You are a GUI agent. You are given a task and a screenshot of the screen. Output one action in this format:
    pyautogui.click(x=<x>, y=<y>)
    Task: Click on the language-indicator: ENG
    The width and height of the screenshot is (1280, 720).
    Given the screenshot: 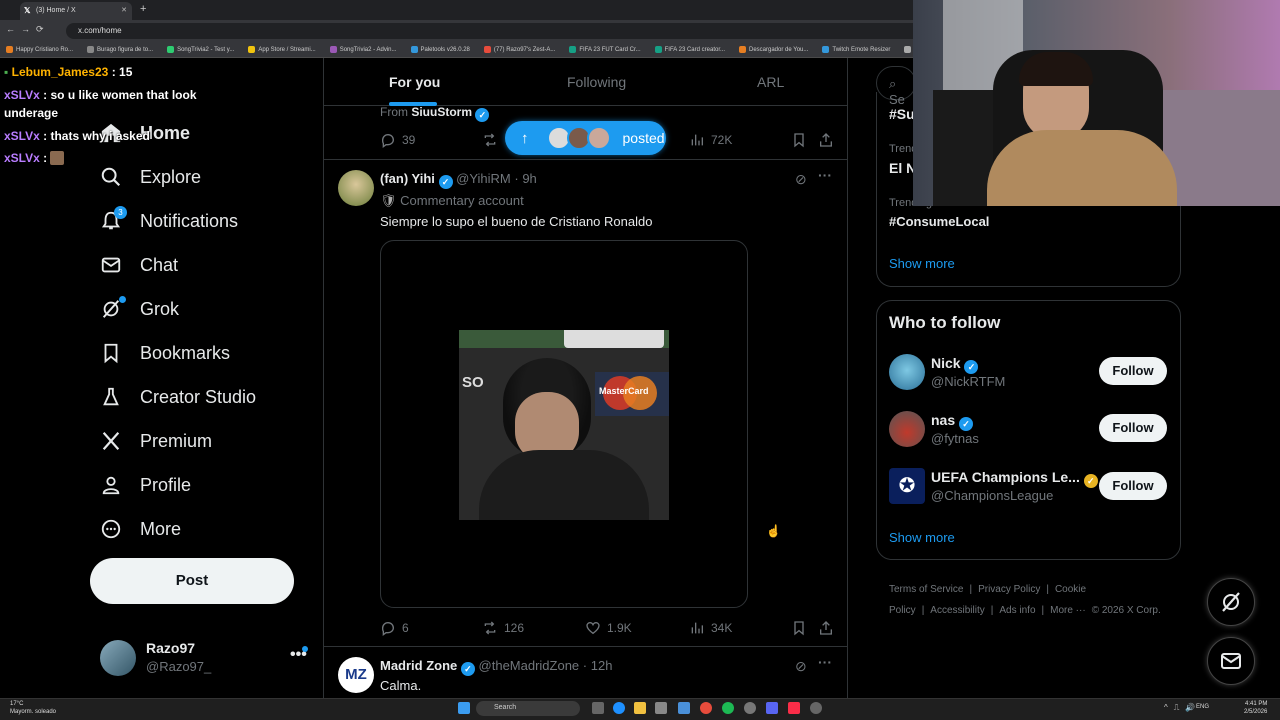 What is the action you would take?
    pyautogui.click(x=1202, y=707)
    